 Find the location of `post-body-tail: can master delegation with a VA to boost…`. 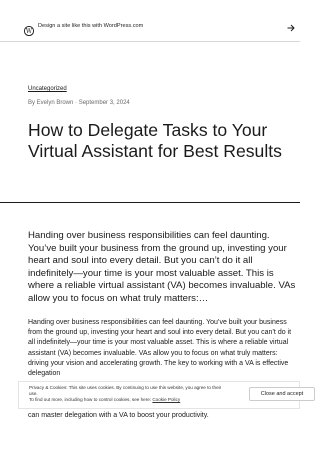

post-body-tail: can master delegation with a VA to boost… is located at coordinates (118, 415).